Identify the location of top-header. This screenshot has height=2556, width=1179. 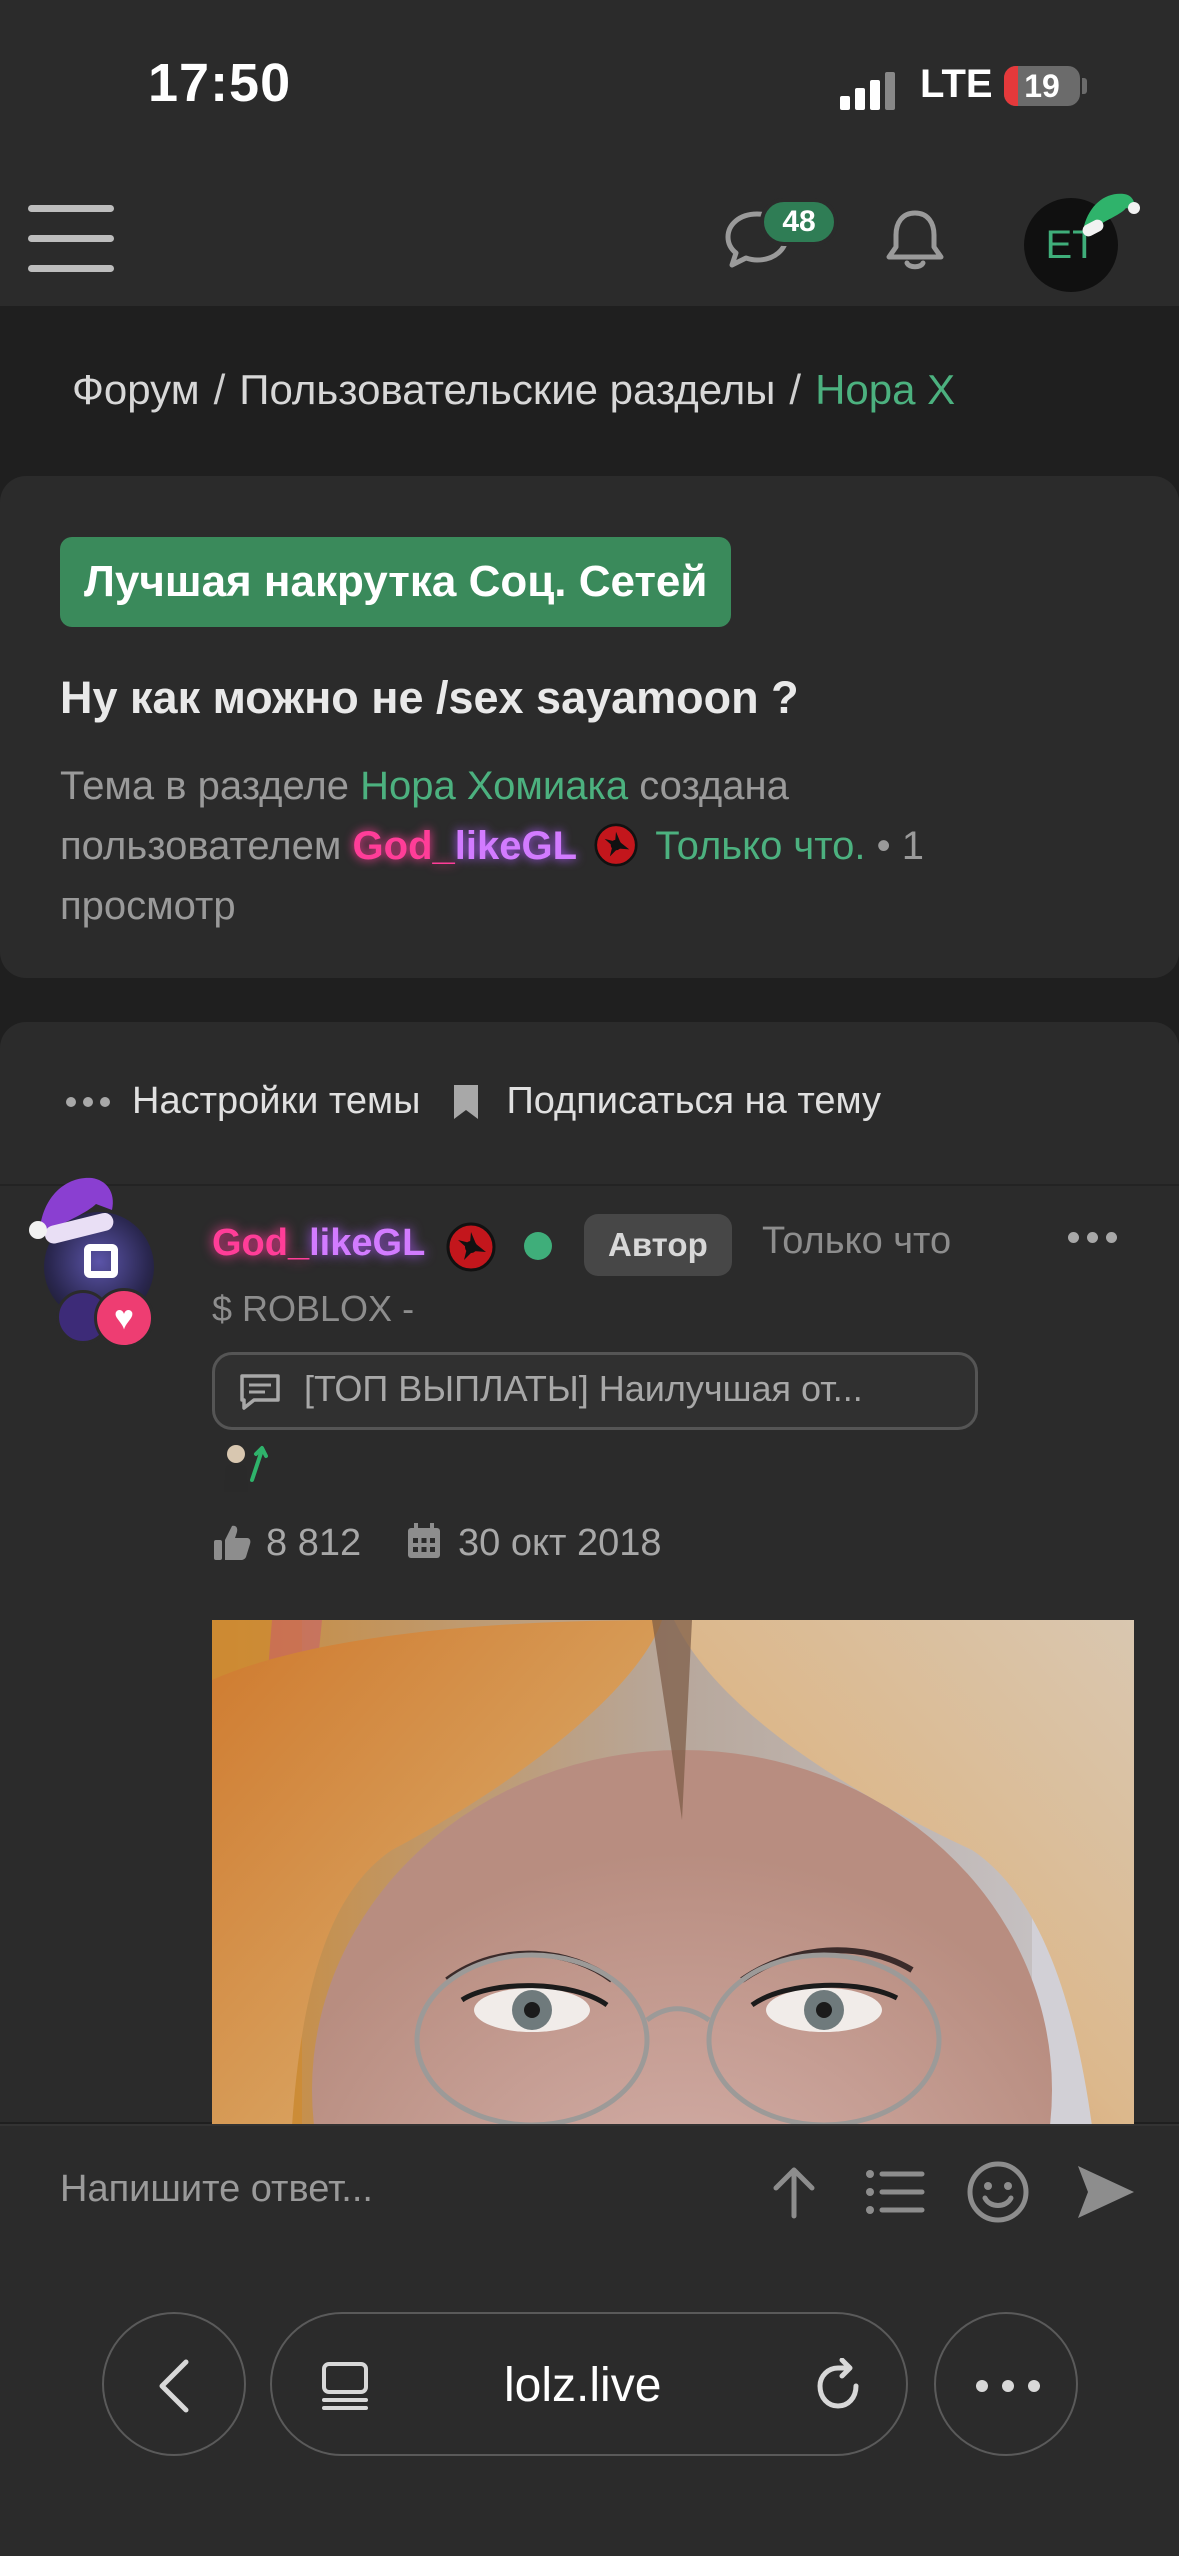
(589, 238).